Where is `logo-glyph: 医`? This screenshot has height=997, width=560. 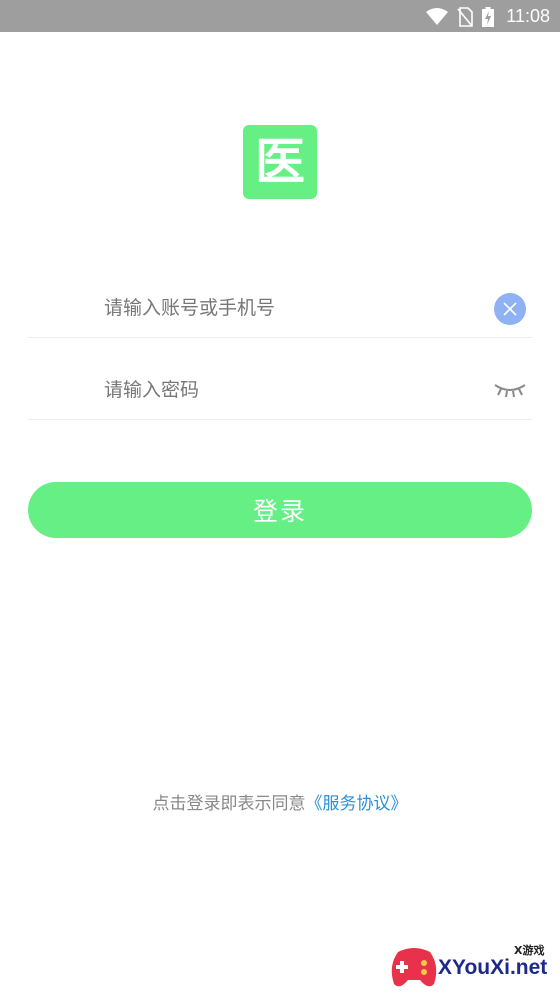 logo-glyph: 医 is located at coordinates (280, 162).